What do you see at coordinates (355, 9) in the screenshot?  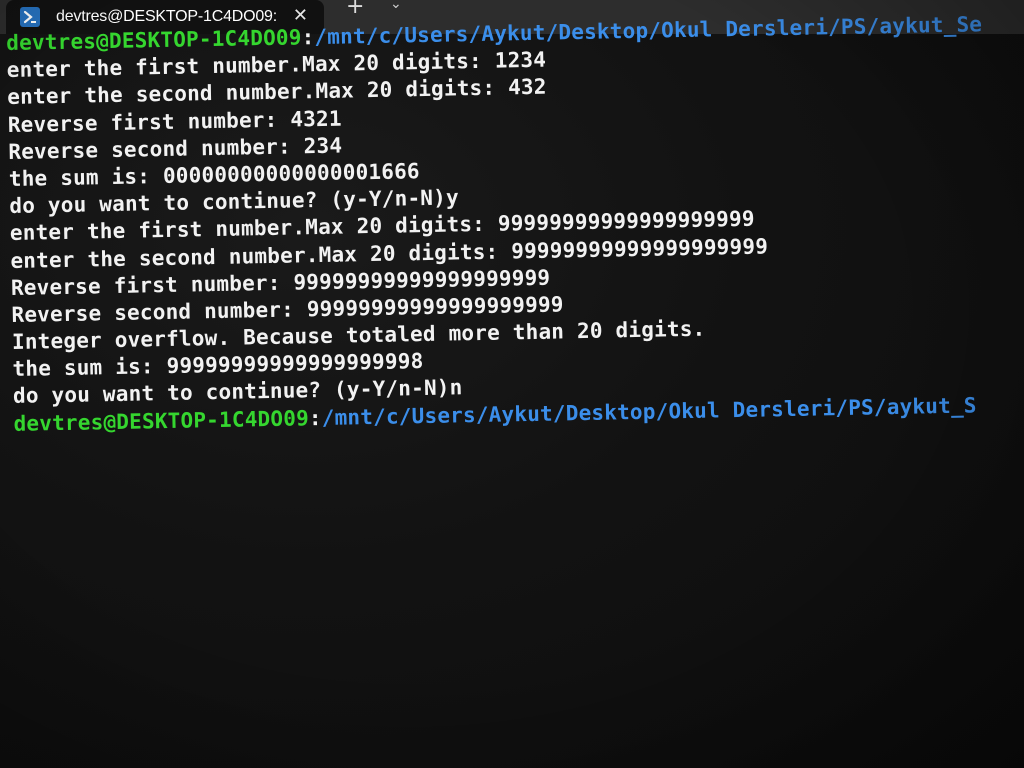 I see `new-tab-button: +` at bounding box center [355, 9].